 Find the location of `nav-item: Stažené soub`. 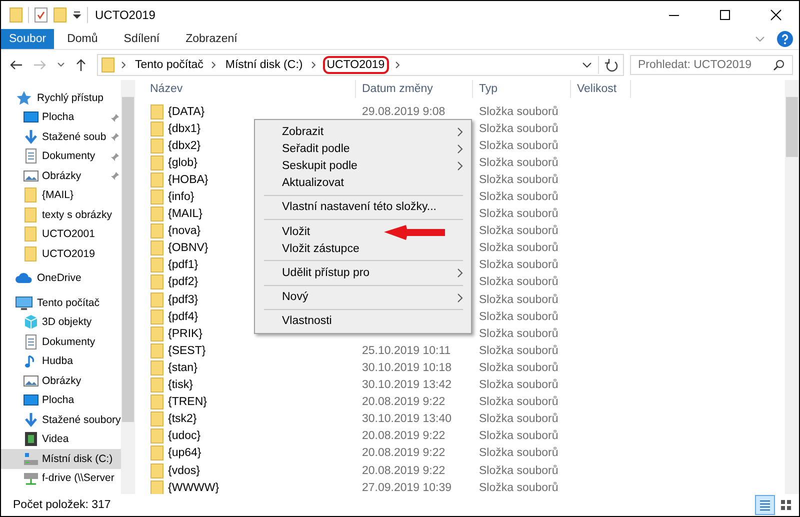

nav-item: Stažené soub is located at coordinates (61, 136).